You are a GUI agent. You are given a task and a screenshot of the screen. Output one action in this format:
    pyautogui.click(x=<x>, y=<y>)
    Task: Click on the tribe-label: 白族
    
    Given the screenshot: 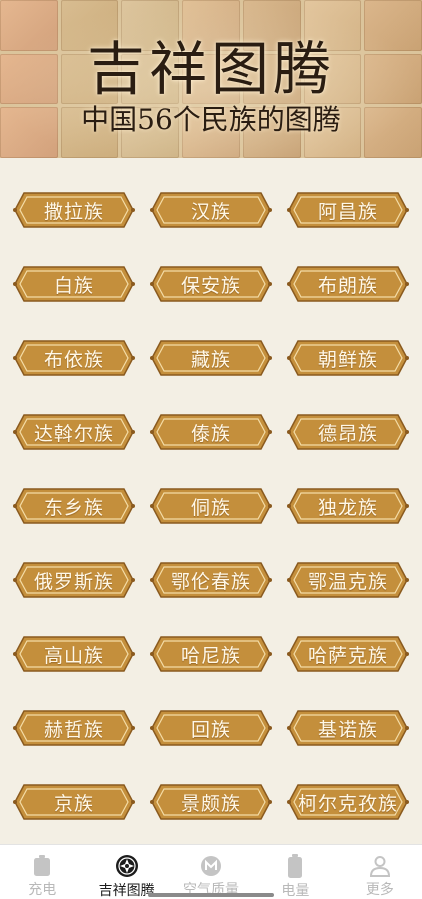 What is the action you would take?
    pyautogui.click(x=73, y=285)
    